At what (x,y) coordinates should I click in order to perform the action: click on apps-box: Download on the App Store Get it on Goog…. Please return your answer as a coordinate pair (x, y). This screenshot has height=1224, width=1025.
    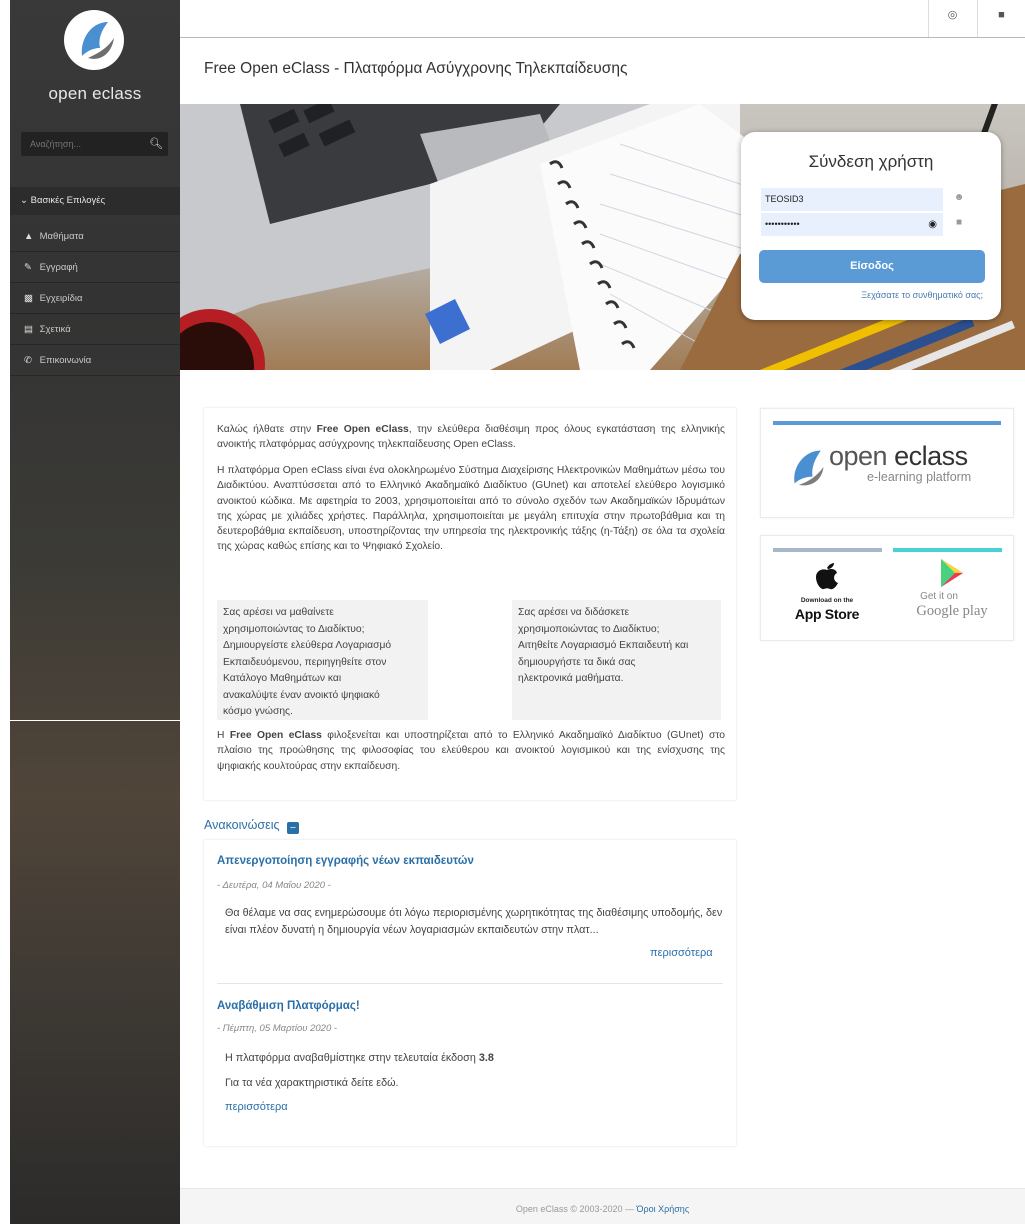
    Looking at the image, I should click on (887, 588).